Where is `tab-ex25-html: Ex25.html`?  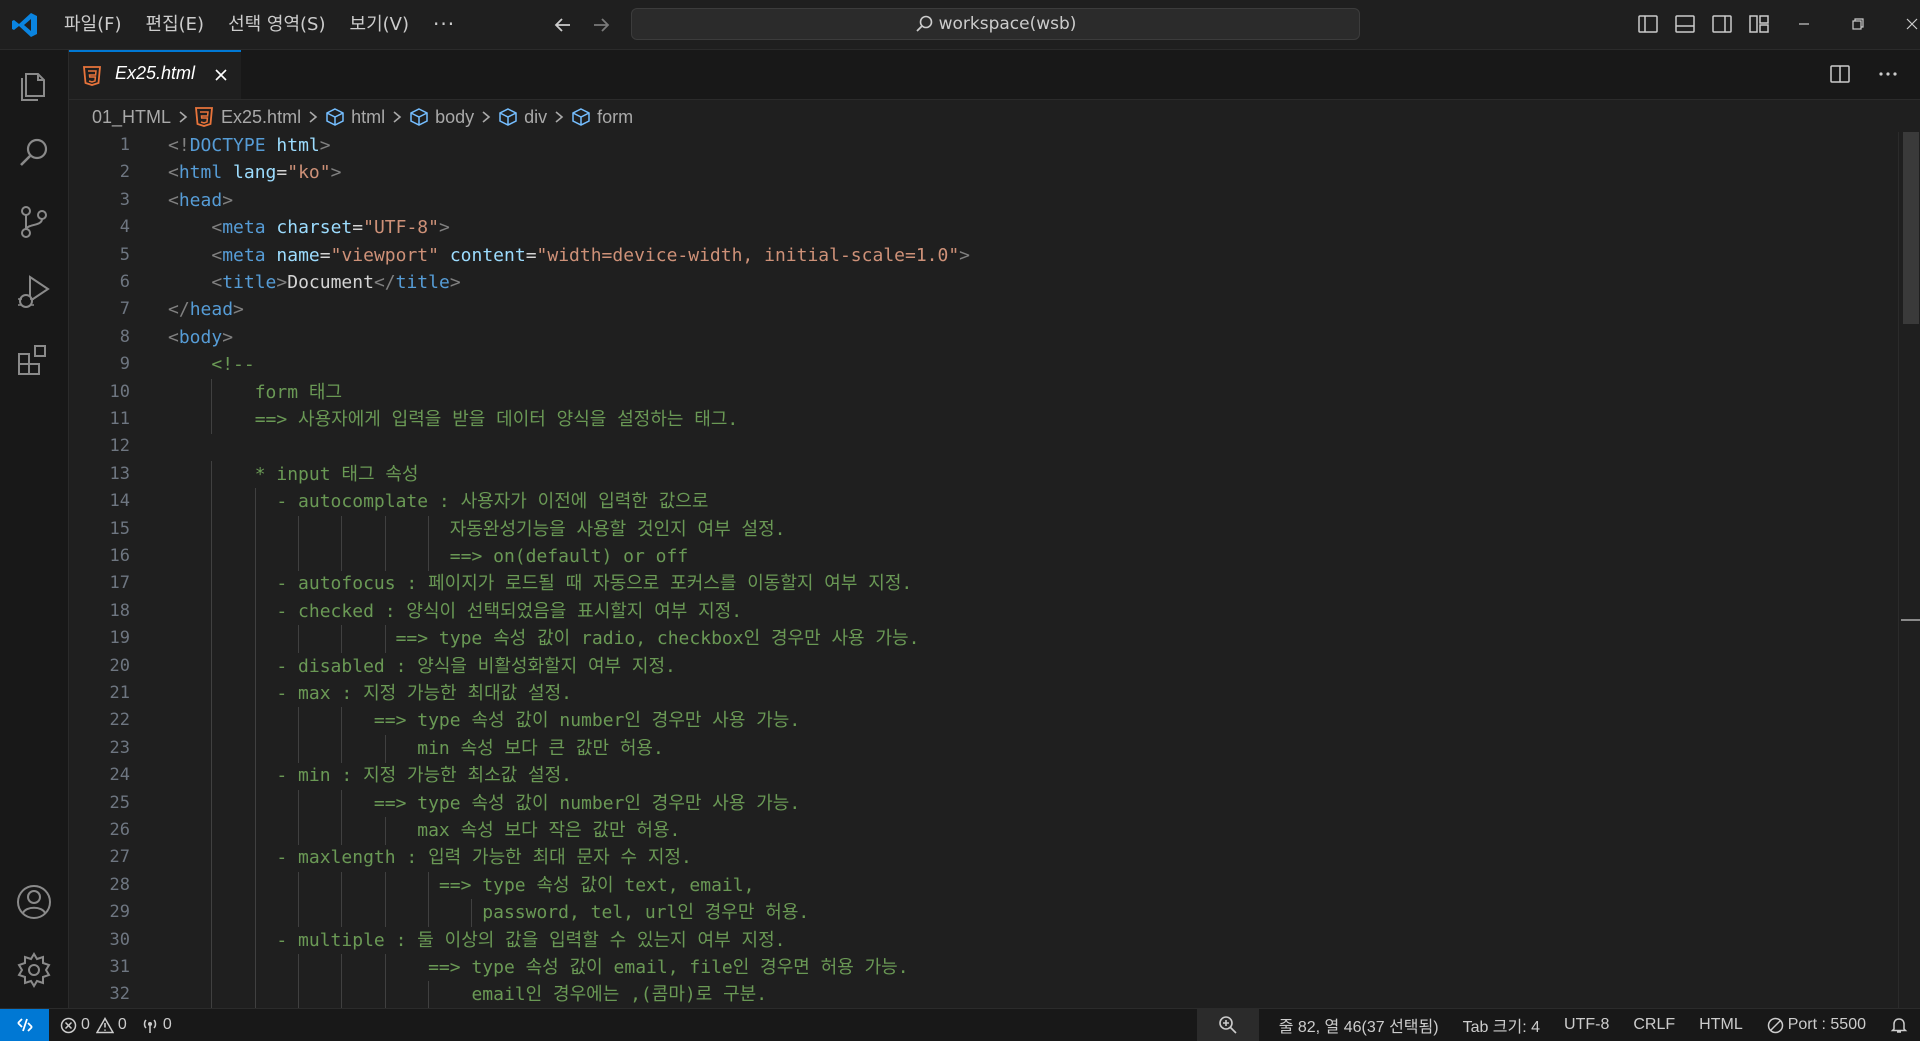
tab-ex25-html: Ex25.html is located at coordinates (155, 74).